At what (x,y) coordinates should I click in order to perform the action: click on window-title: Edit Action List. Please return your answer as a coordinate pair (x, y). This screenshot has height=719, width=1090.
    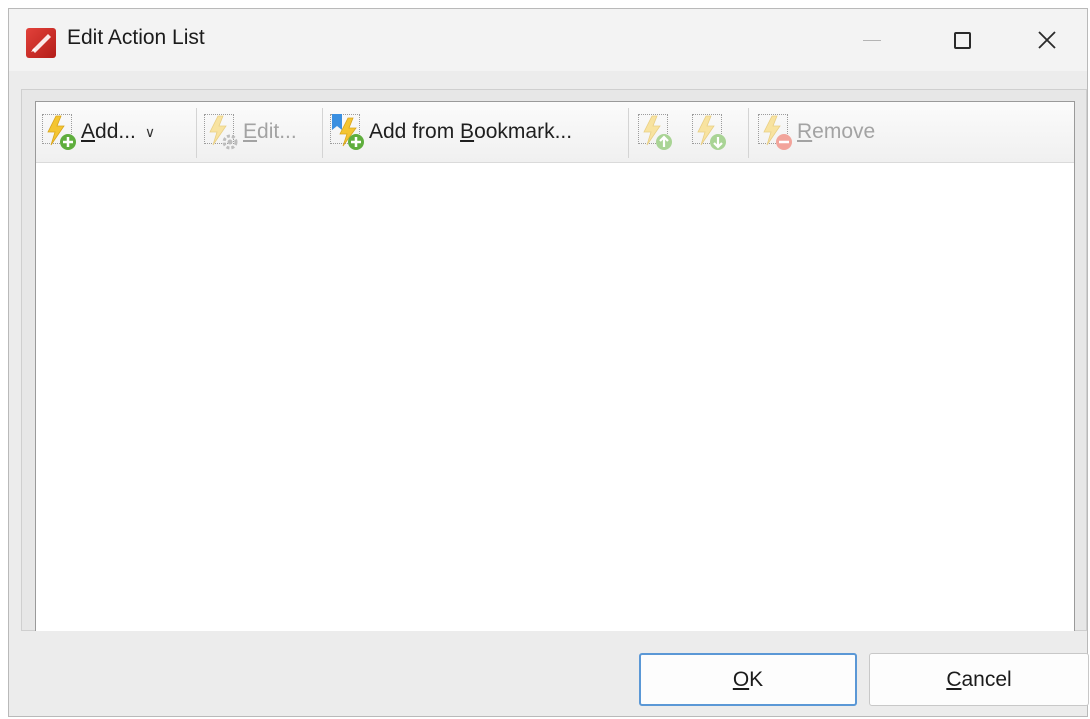
    Looking at the image, I should click on (136, 37).